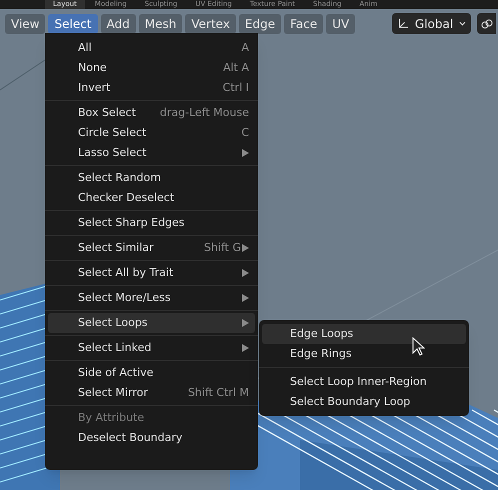 The height and width of the screenshot is (490, 498). What do you see at coordinates (364, 402) in the screenshot?
I see `menu-item: Select Boundary Loop` at bounding box center [364, 402].